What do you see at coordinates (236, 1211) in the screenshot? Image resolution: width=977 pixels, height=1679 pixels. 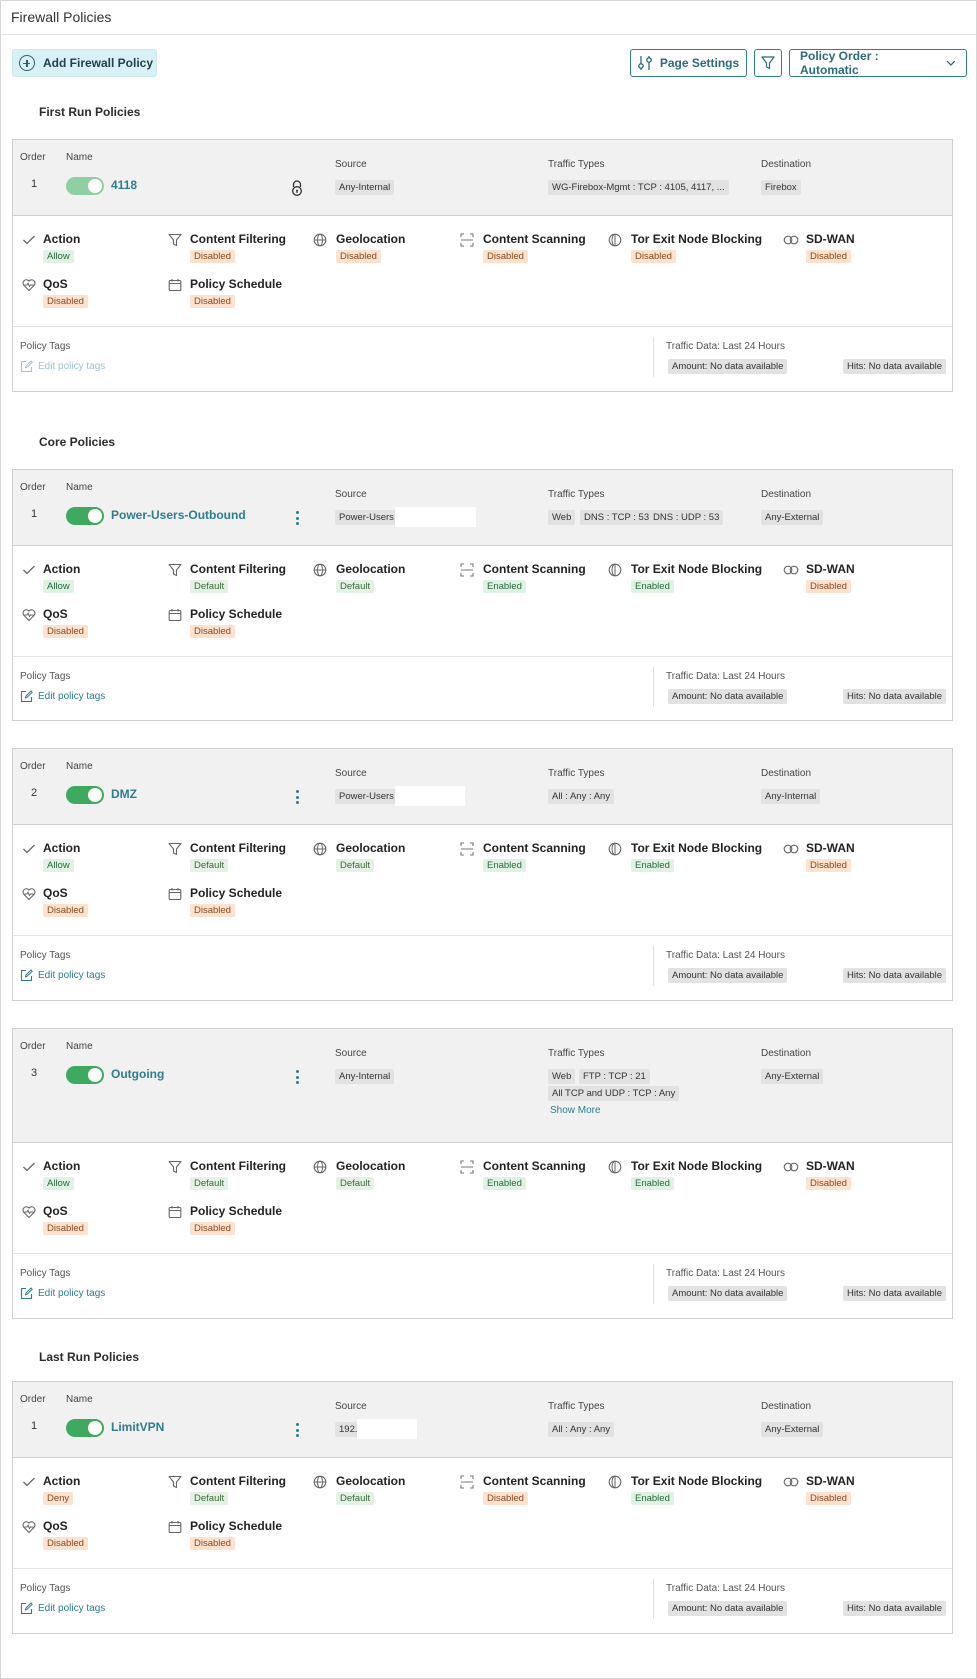 I see `feature-label: Policy Schedule` at bounding box center [236, 1211].